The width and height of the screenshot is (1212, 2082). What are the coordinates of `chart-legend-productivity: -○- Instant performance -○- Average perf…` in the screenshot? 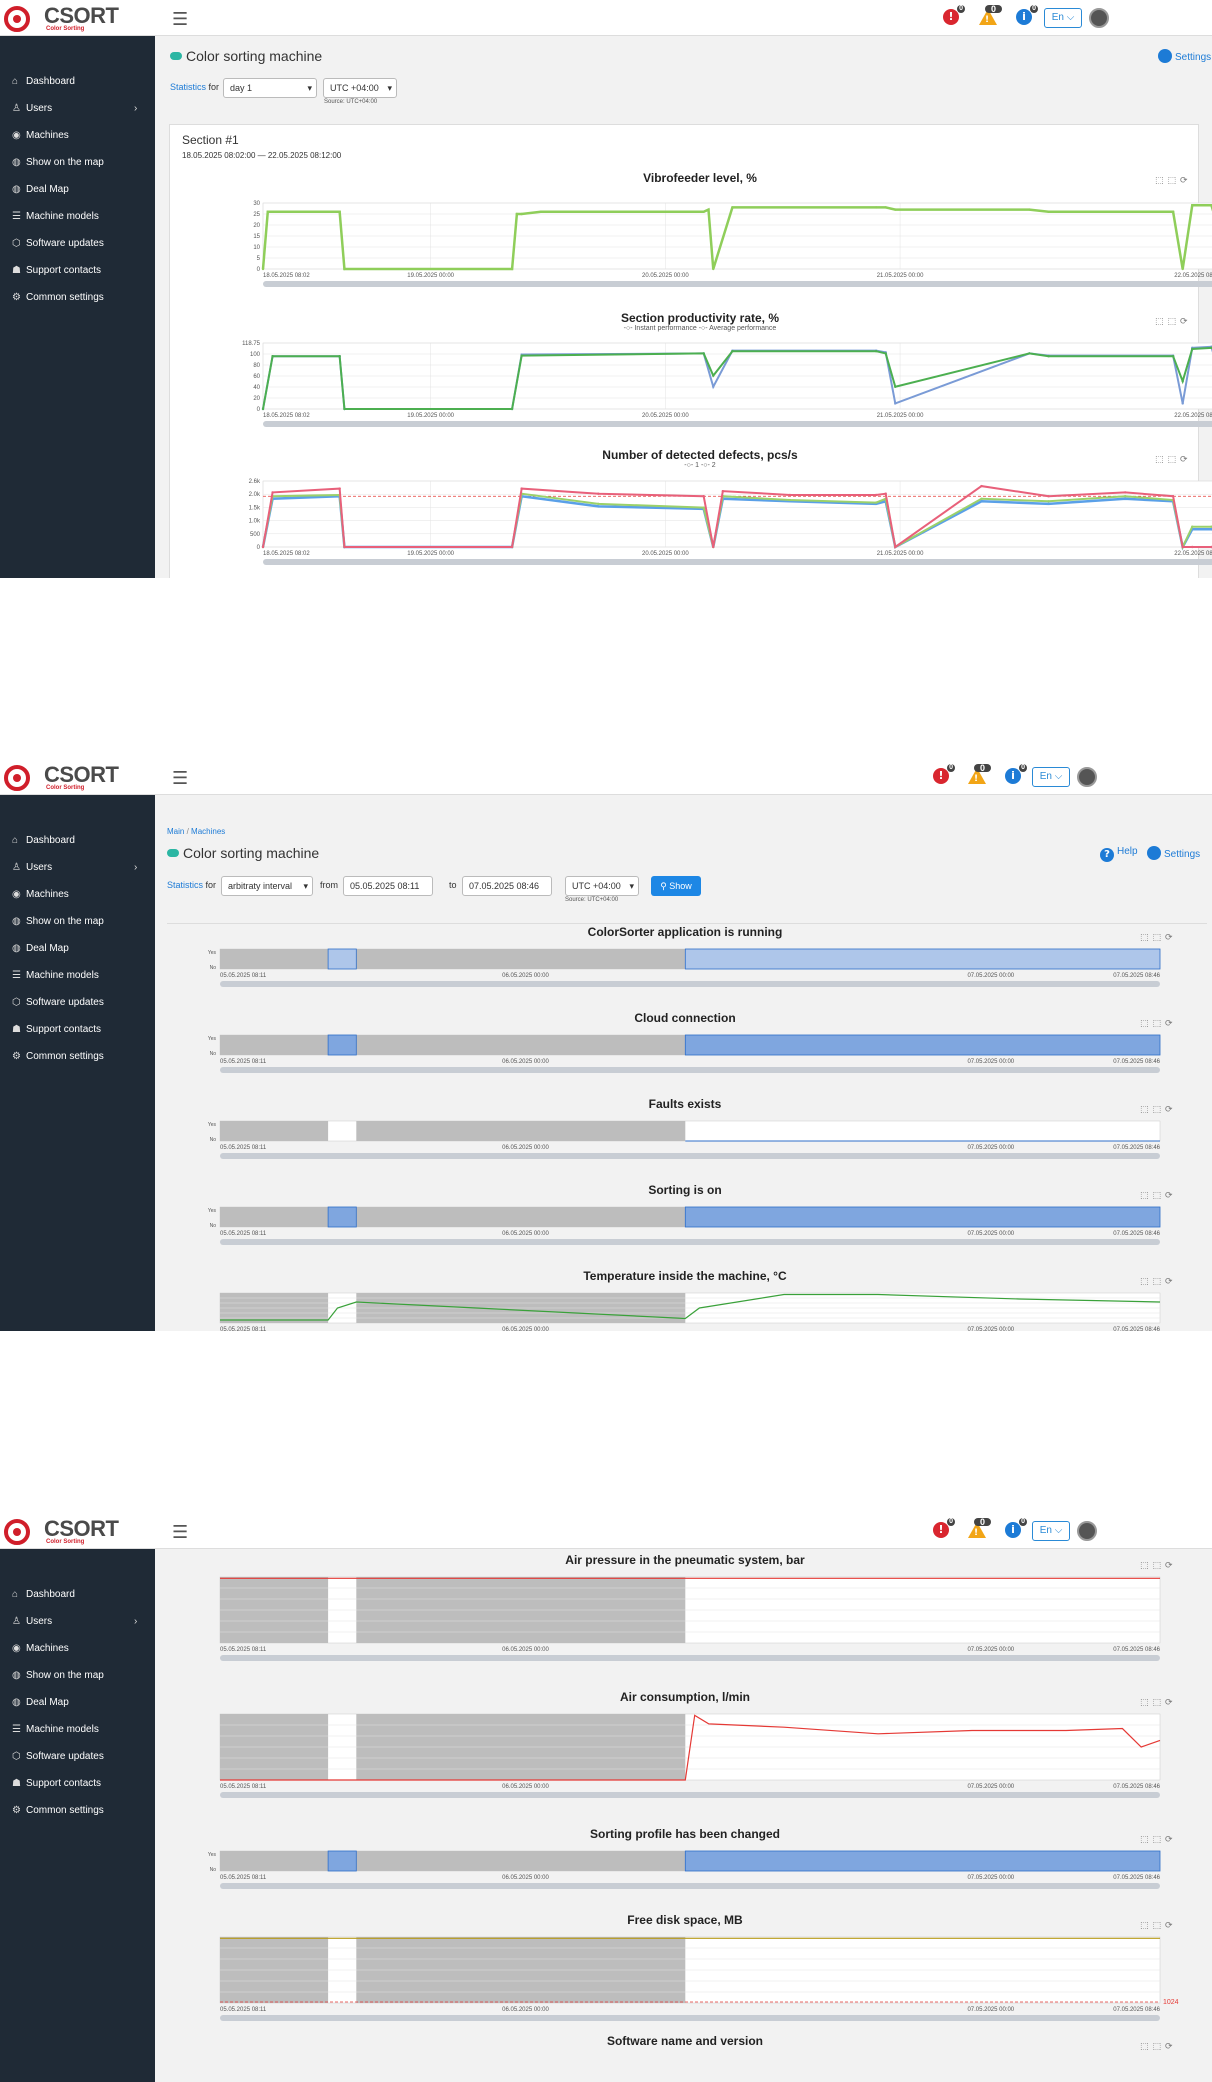 It's located at (700, 328).